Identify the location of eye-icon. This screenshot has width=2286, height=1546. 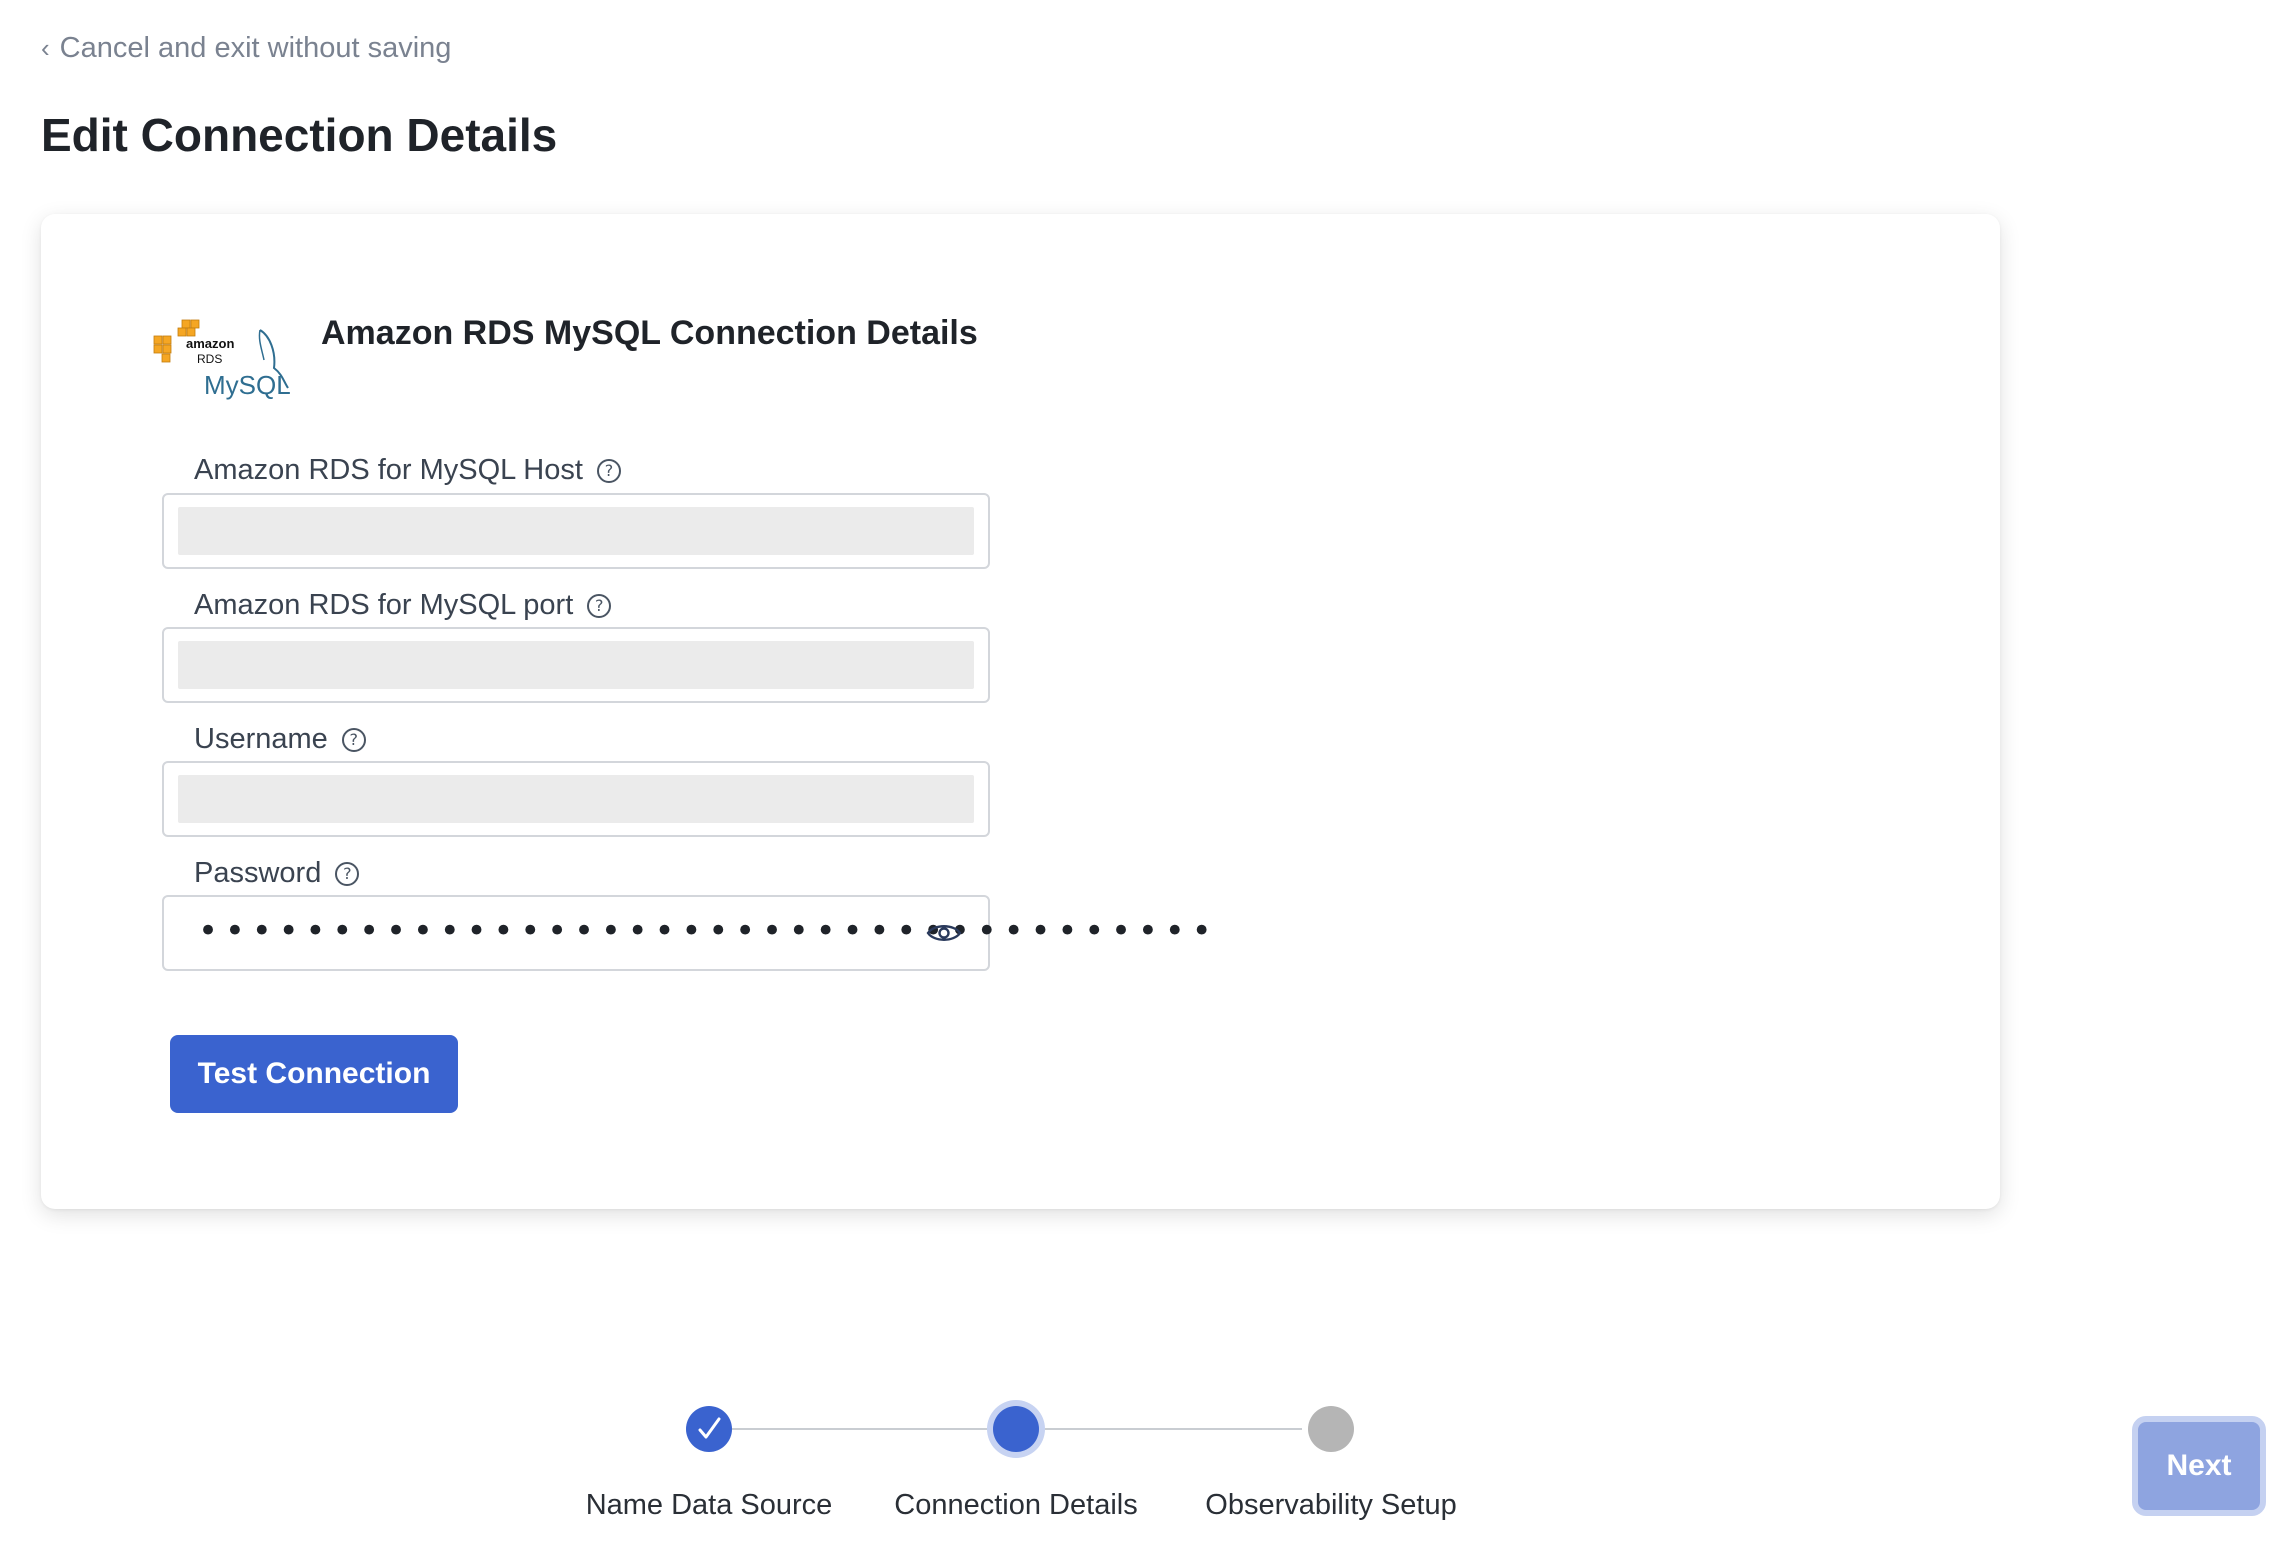
(944, 933).